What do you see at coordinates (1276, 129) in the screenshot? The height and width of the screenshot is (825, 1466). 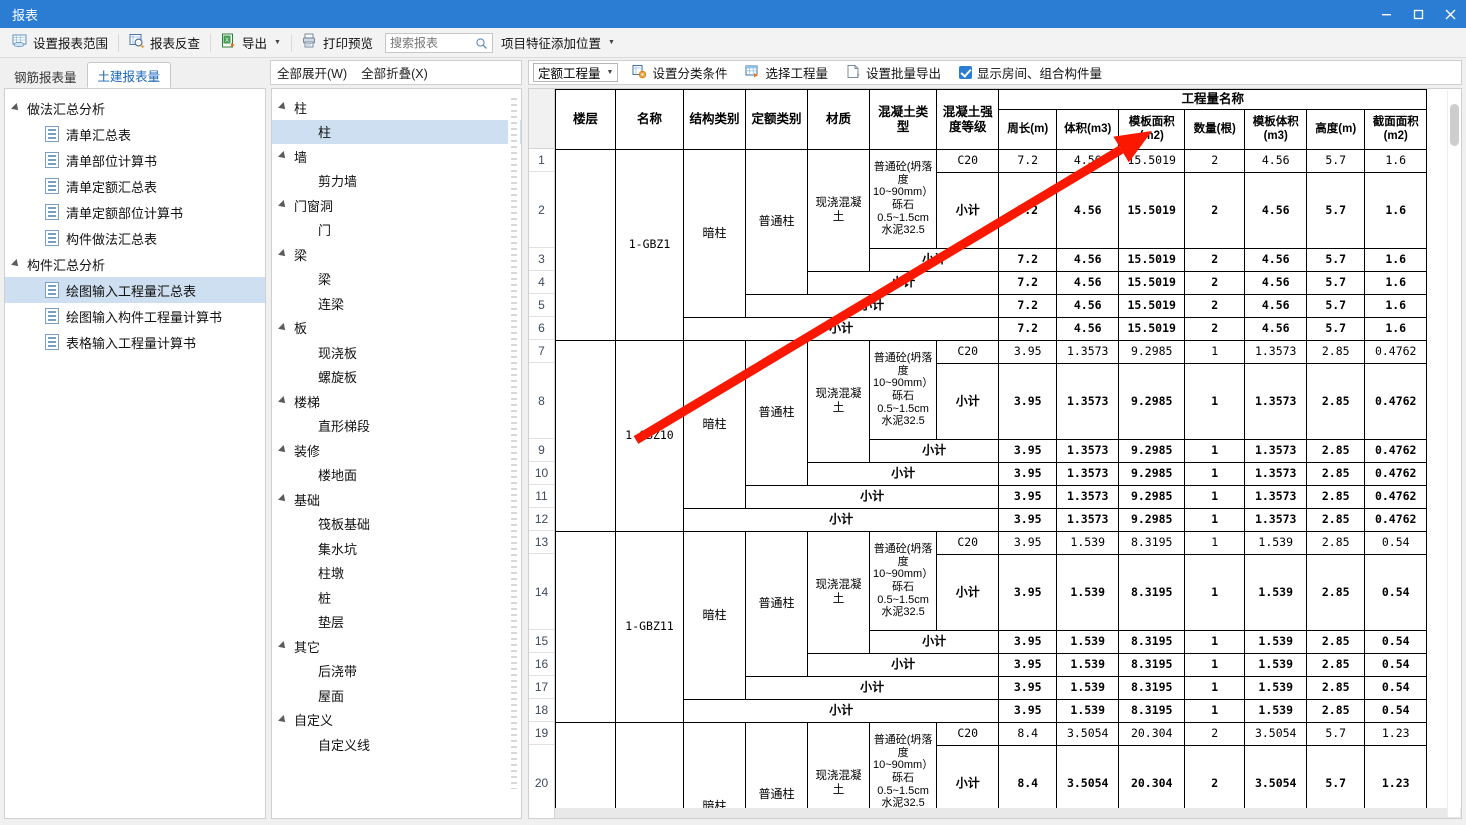 I see `quantity-col-header-4: 模板体积(m3)` at bounding box center [1276, 129].